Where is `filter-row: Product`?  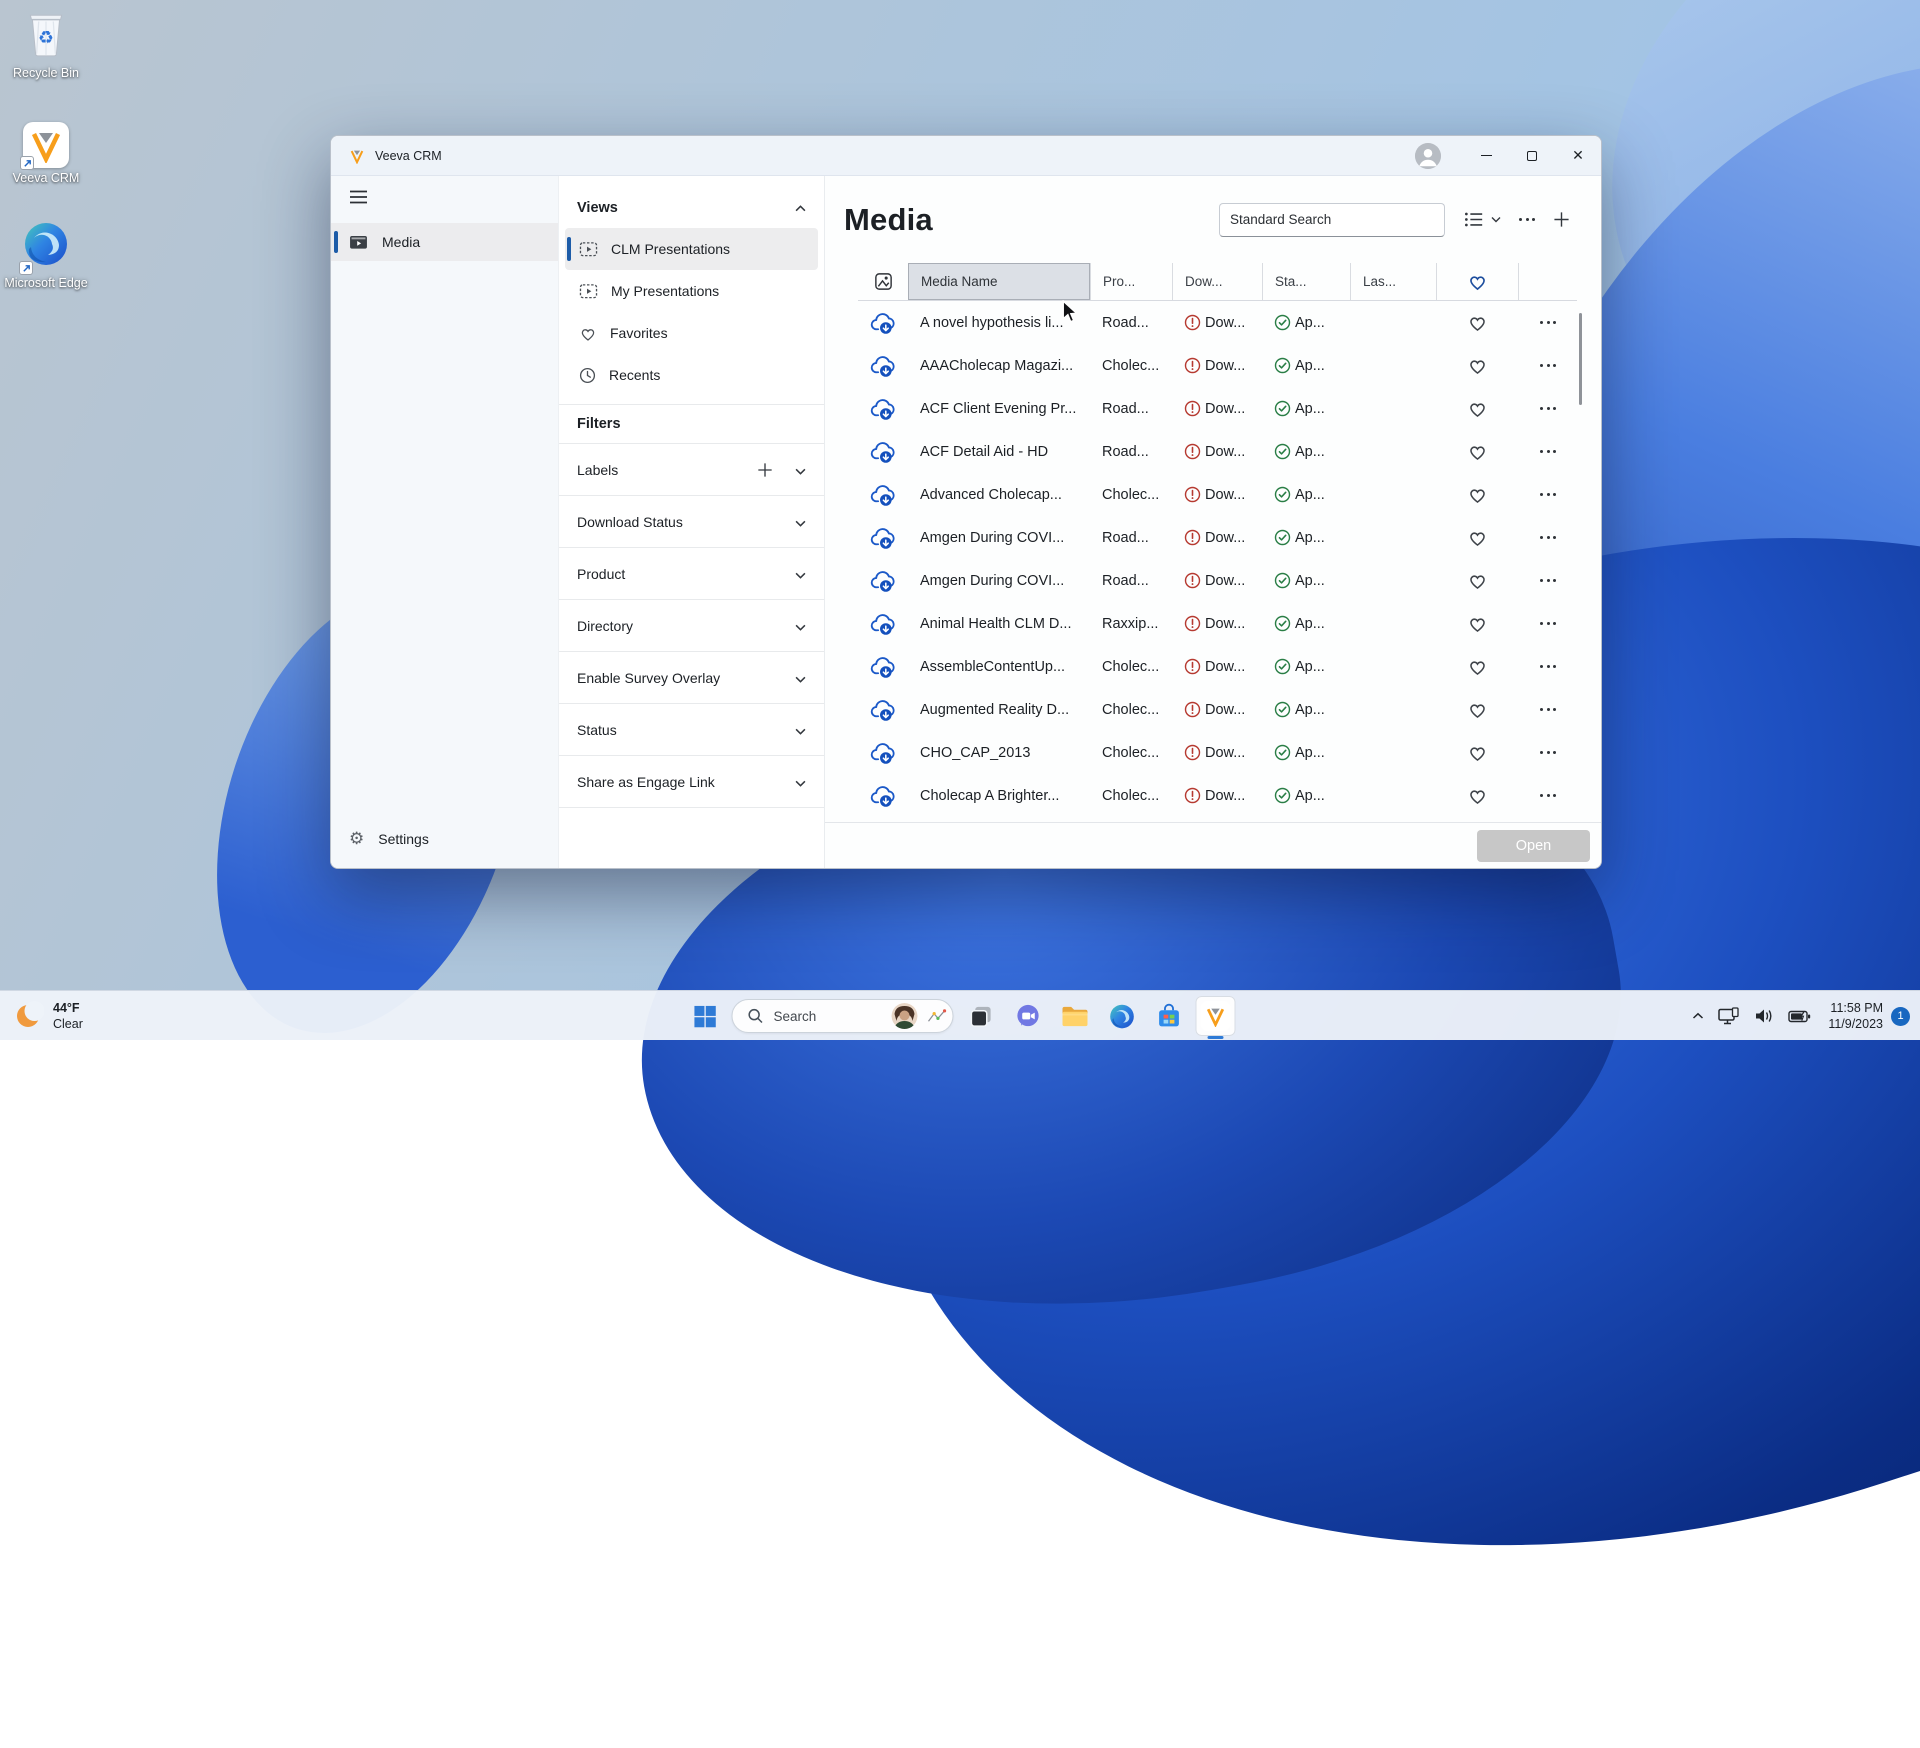 filter-row: Product is located at coordinates (691, 574).